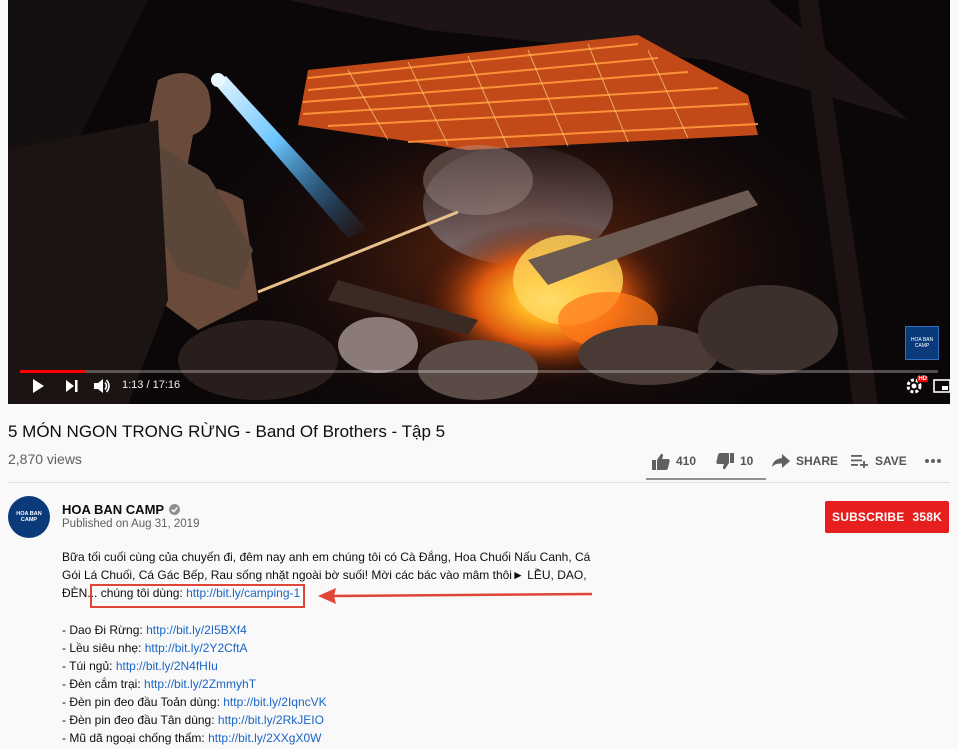  I want to click on highlight-annotation-box, so click(197, 596).